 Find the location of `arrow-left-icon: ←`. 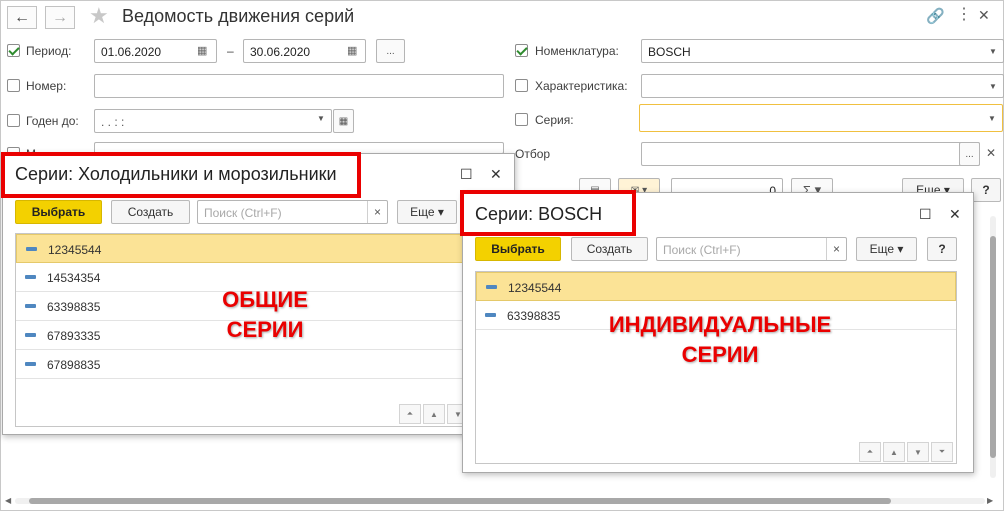

arrow-left-icon: ← is located at coordinates (22, 17).